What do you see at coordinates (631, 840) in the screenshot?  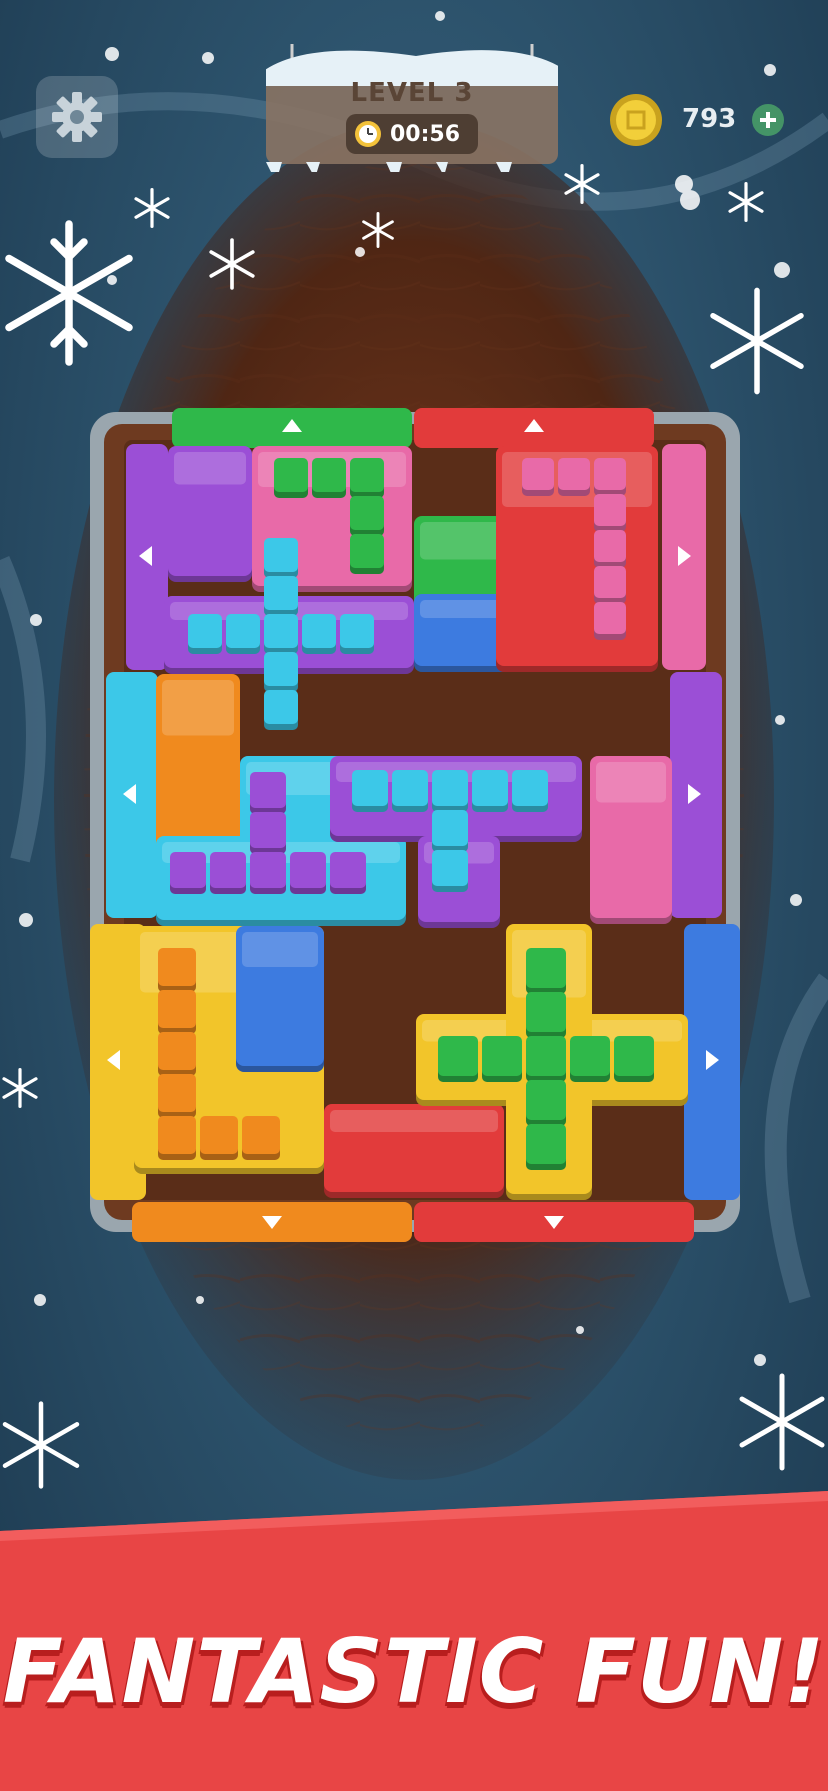 I see `block-pink-1x2` at bounding box center [631, 840].